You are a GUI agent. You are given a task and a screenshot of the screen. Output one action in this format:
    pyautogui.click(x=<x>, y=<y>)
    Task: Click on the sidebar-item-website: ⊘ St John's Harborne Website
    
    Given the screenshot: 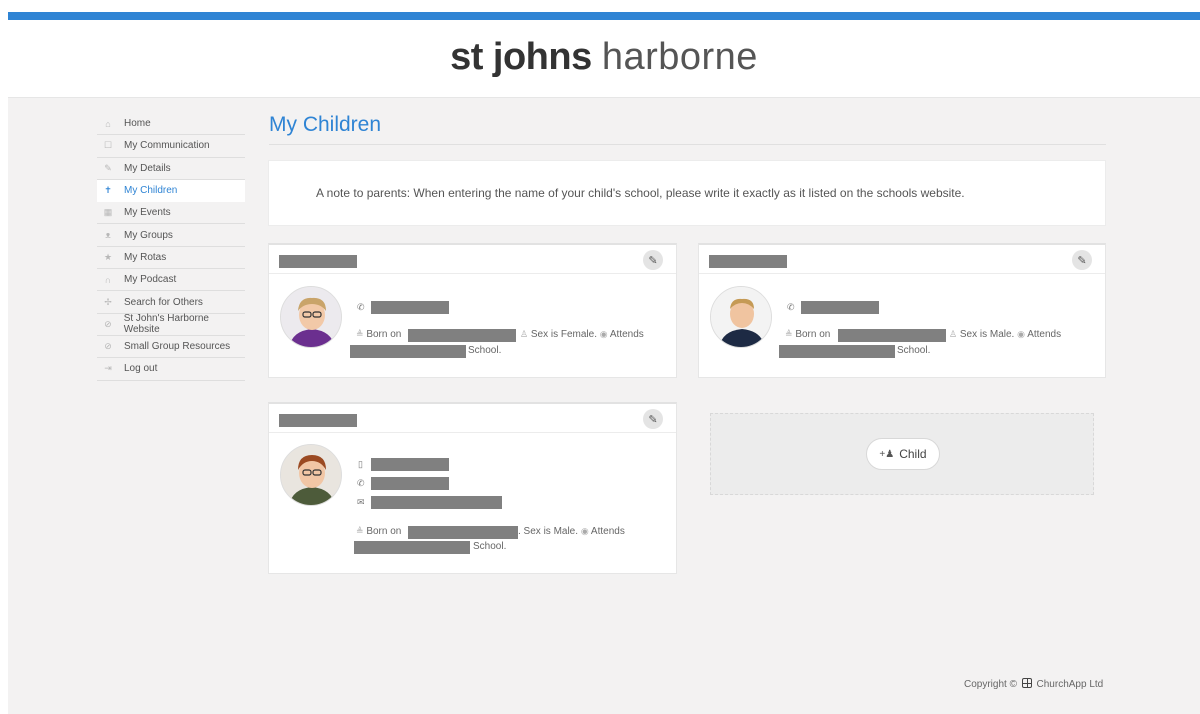 What is the action you would take?
    pyautogui.click(x=171, y=324)
    